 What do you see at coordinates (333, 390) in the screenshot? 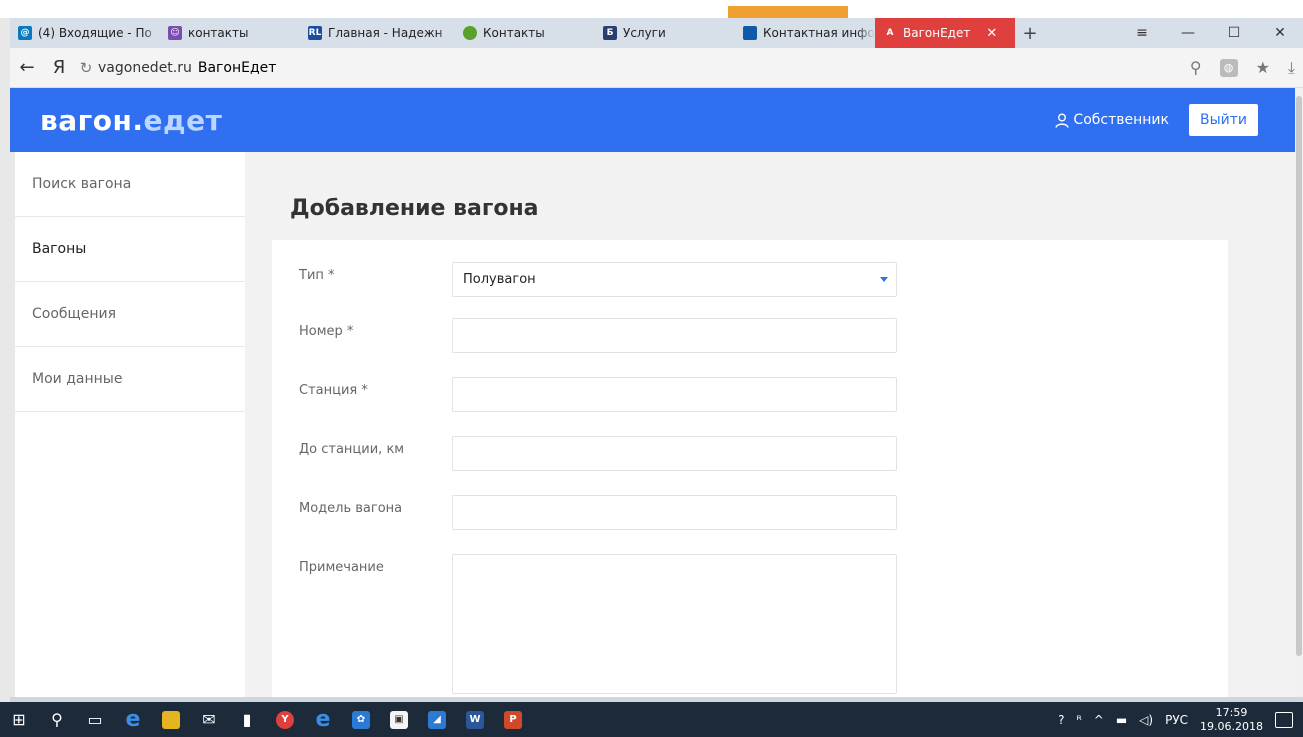
I see `station-label: Станция *` at bounding box center [333, 390].